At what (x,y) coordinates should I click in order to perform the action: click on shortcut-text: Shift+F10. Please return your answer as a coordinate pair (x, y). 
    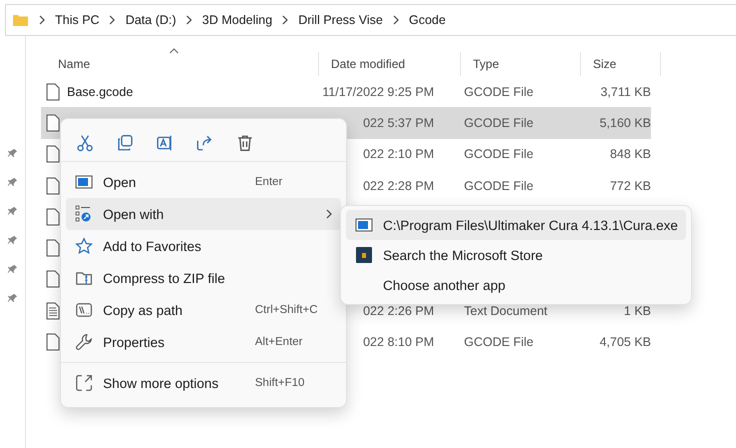
    Looking at the image, I should click on (280, 383).